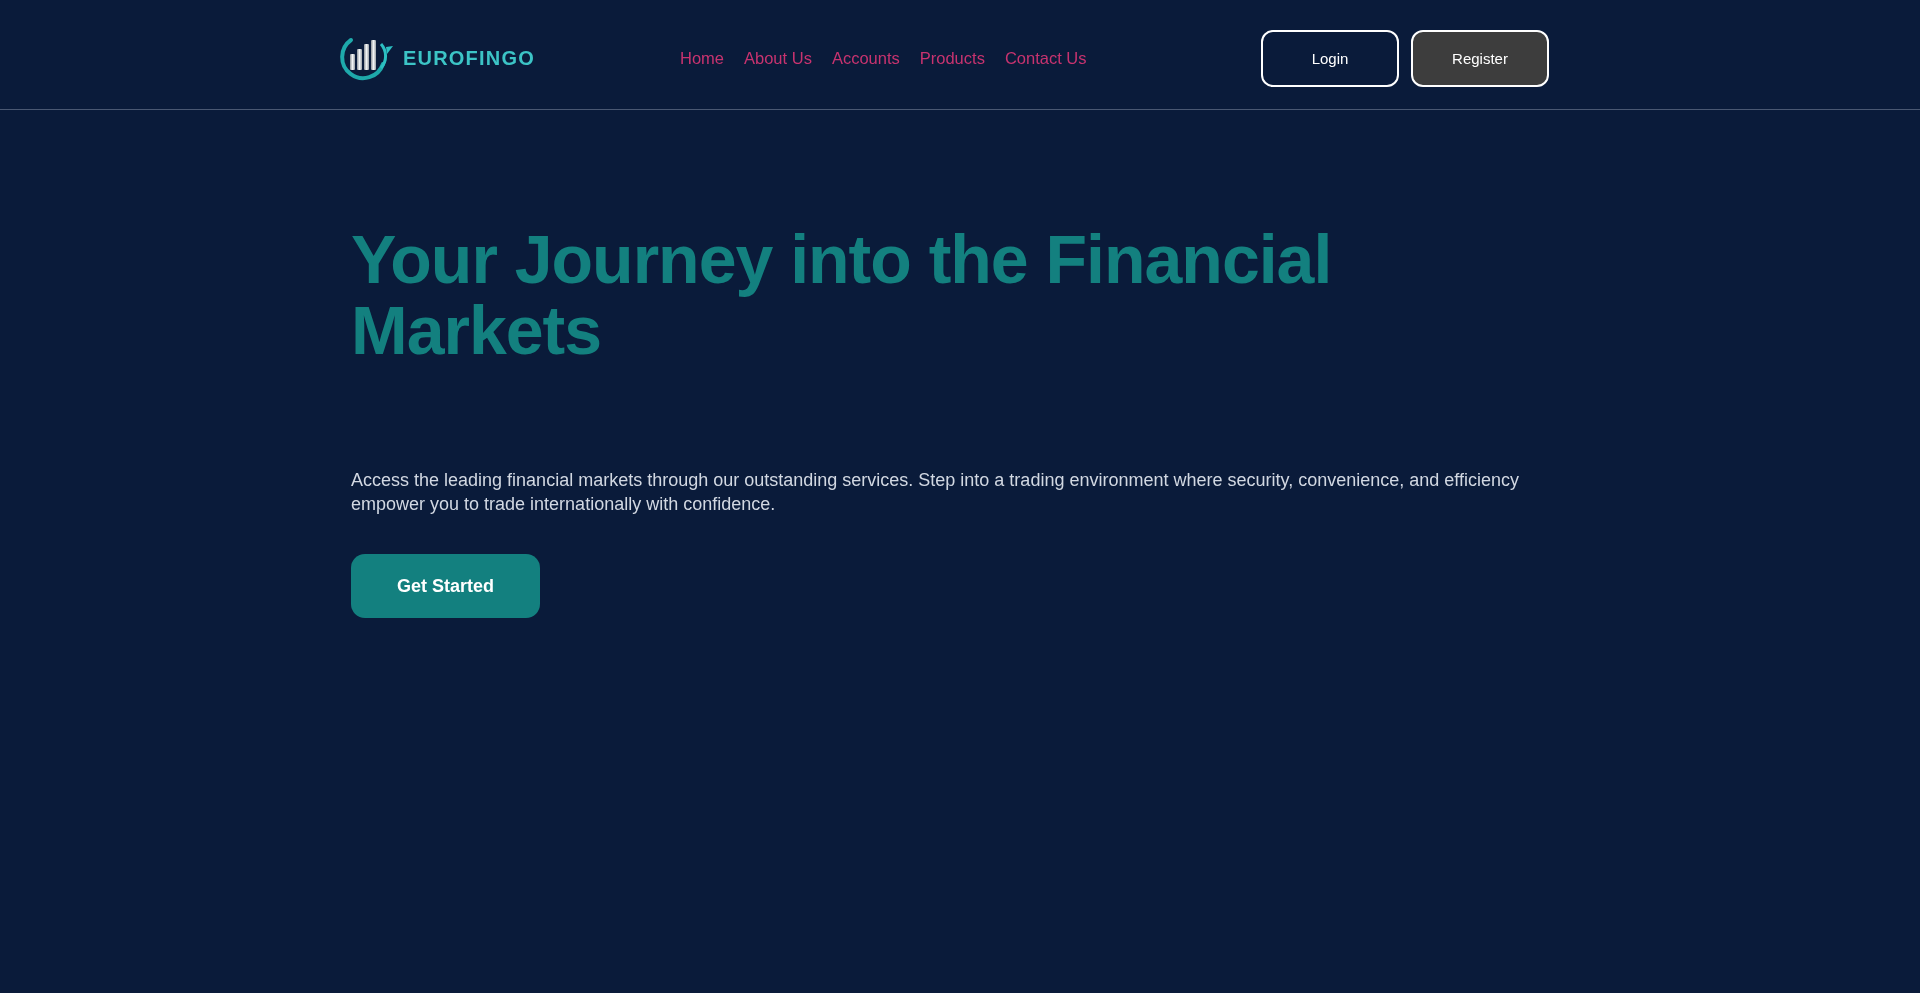  I want to click on get-started-button: Get Started, so click(445, 586).